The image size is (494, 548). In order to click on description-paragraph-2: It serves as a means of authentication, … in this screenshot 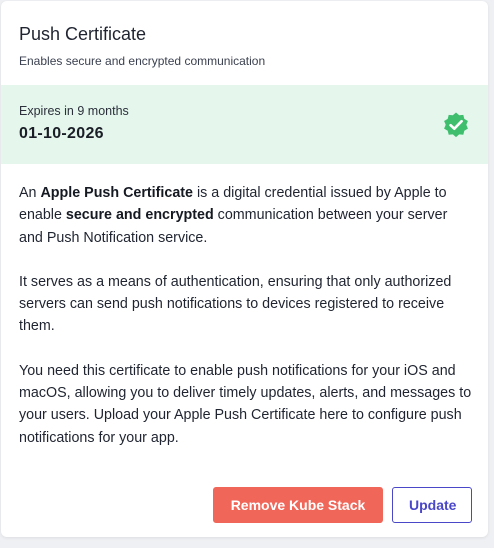, I will do `click(235, 304)`.